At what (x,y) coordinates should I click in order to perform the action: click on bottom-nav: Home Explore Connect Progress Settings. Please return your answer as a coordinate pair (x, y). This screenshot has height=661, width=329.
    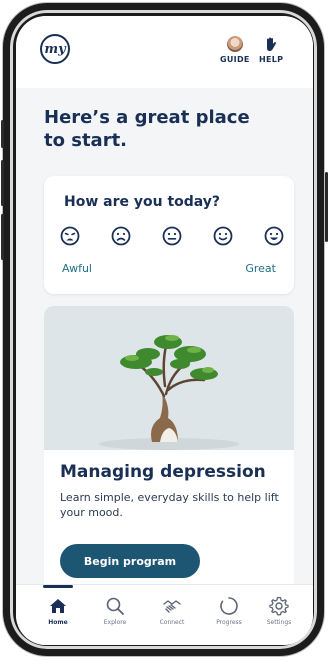
    Looking at the image, I should click on (164, 614).